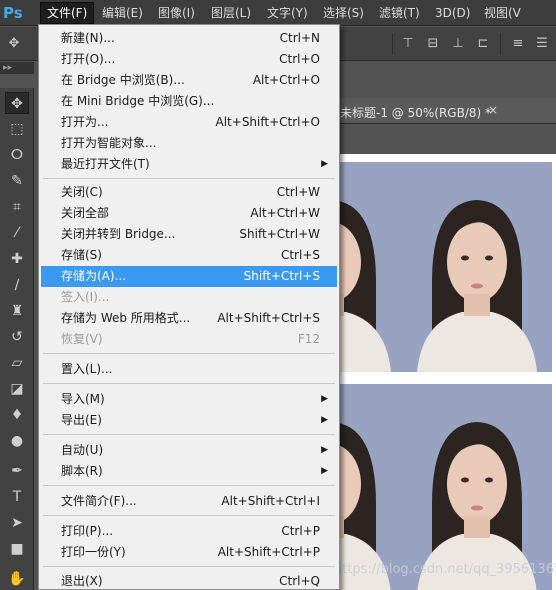 The height and width of the screenshot is (590, 556). What do you see at coordinates (458, 44) in the screenshot?
I see `align-bottom-icon: ⊥` at bounding box center [458, 44].